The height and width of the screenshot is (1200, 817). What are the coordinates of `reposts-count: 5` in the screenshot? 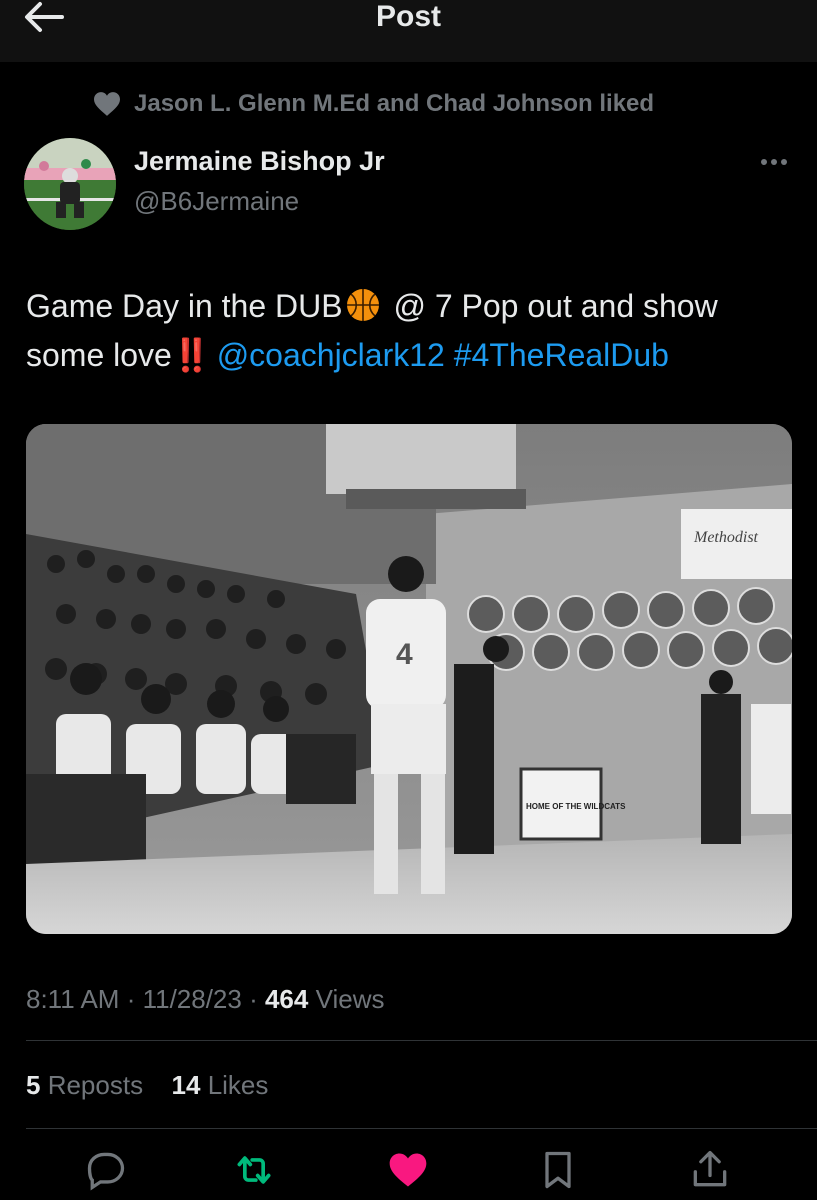 It's located at (33, 1085).